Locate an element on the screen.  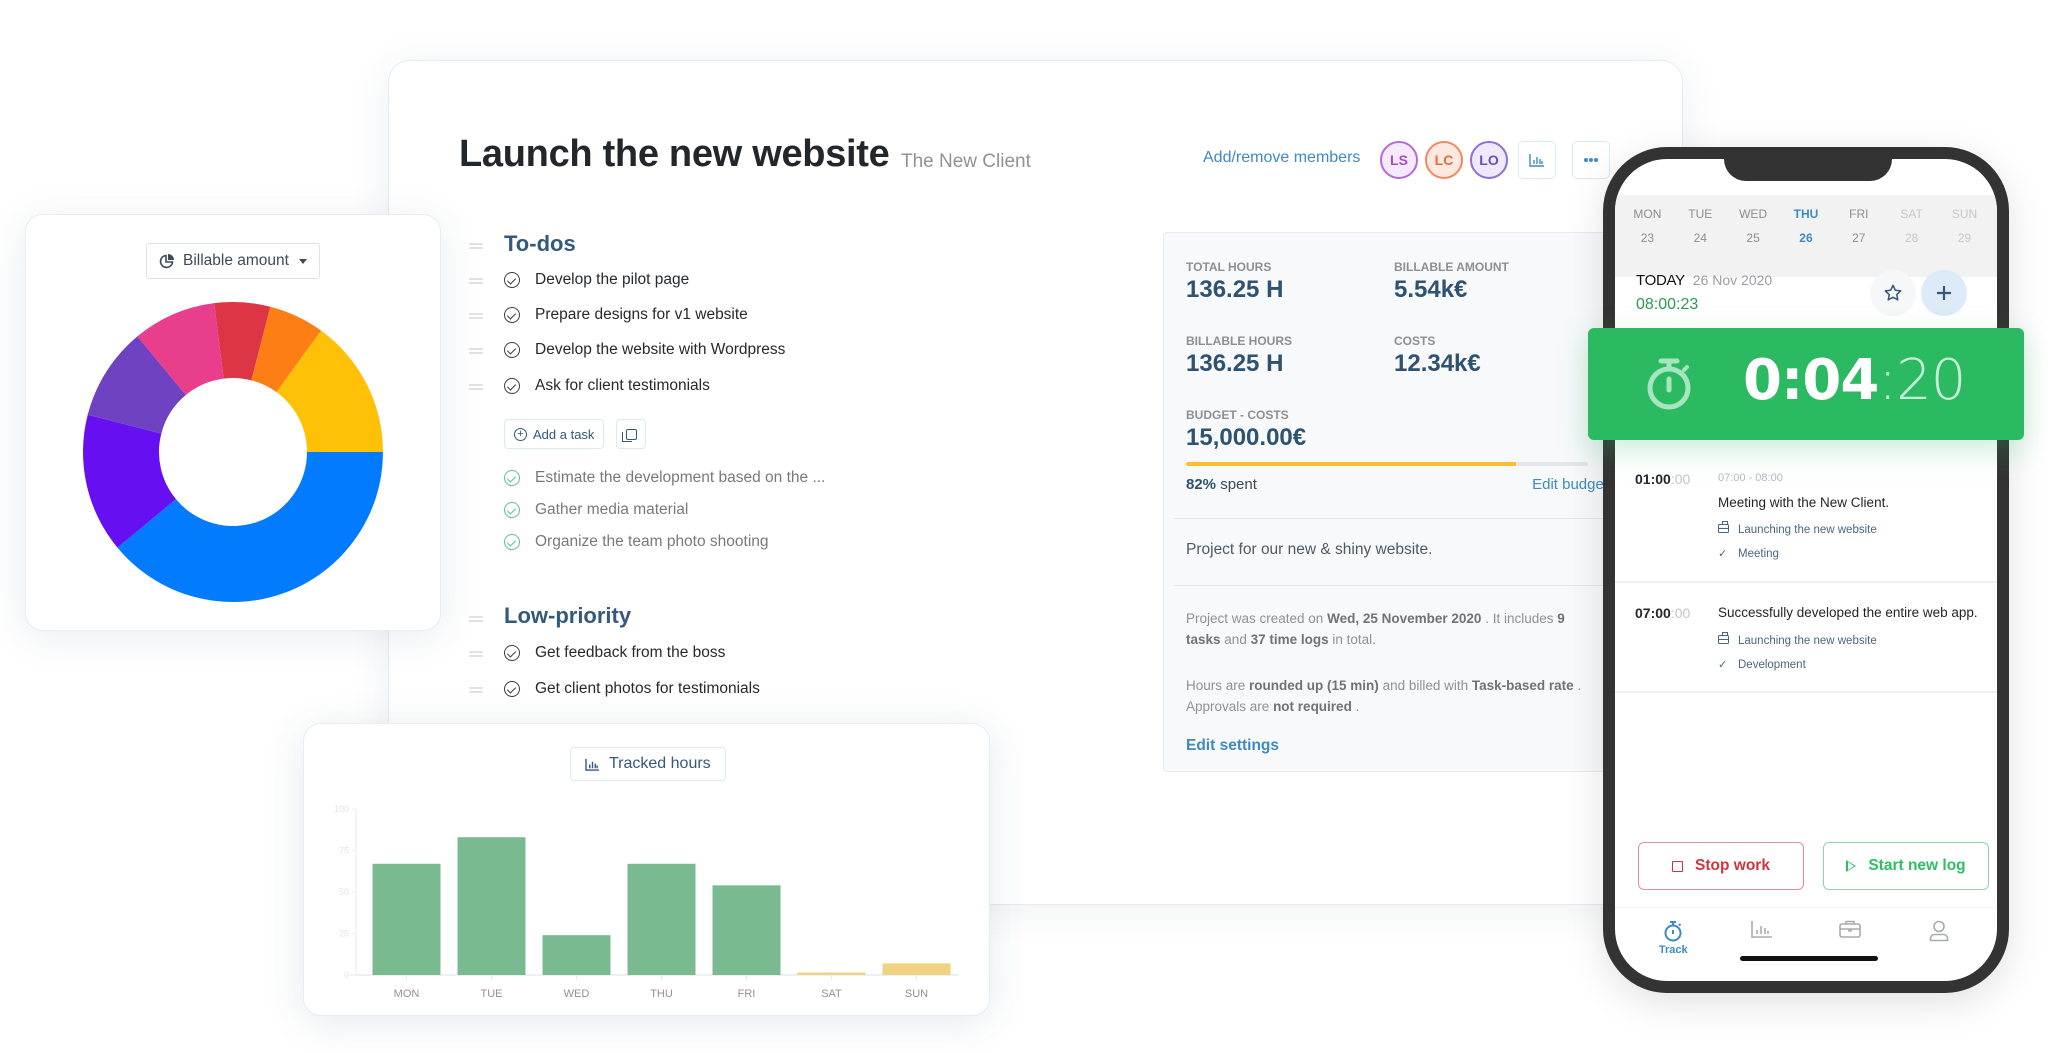
task-item: Ask for client testimonials is located at coordinates (607, 386).